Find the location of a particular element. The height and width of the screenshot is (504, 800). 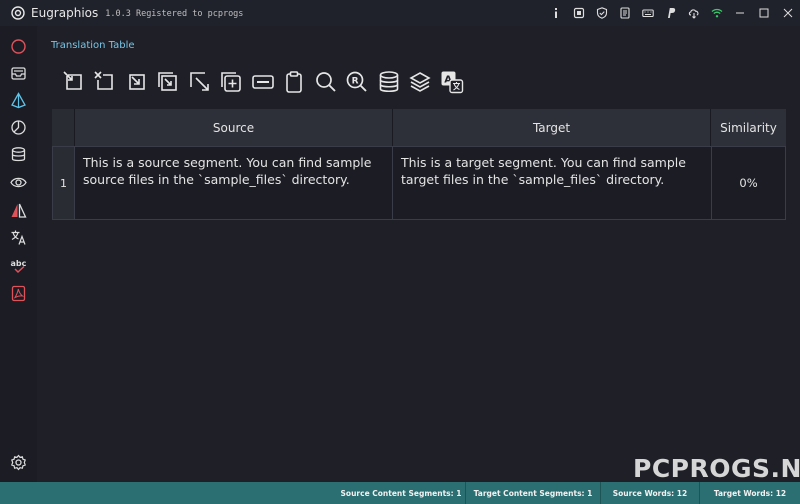

prism-icon is located at coordinates (18, 99).